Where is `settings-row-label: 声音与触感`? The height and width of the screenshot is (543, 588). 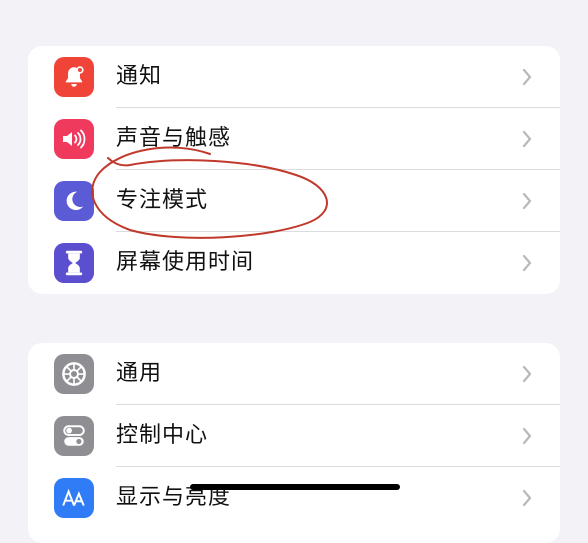 settings-row-label: 声音与触感 is located at coordinates (174, 138).